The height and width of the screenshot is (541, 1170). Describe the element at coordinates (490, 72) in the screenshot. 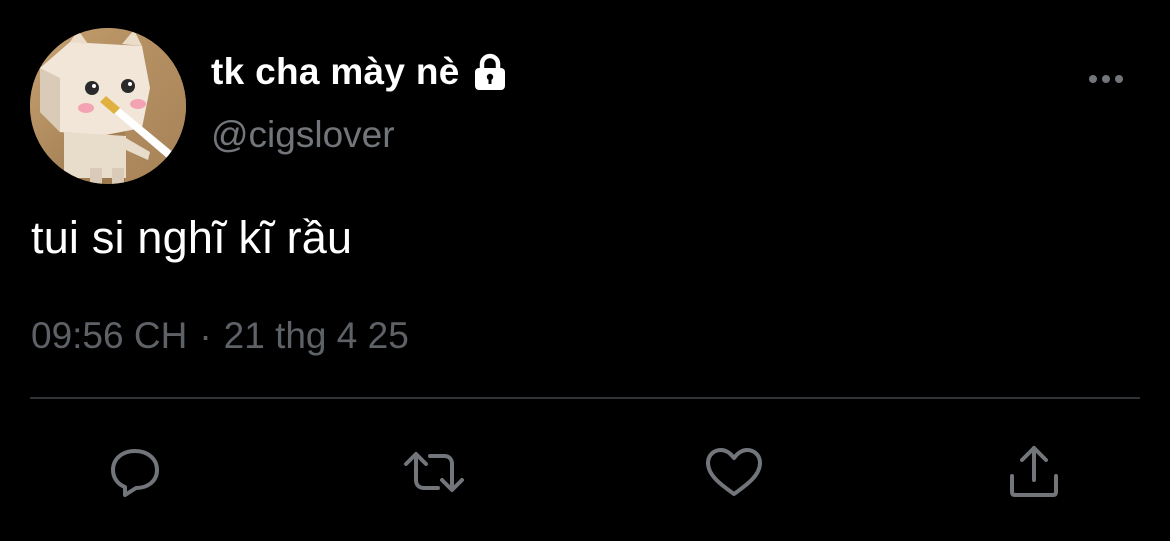

I see `lock-icon` at that location.